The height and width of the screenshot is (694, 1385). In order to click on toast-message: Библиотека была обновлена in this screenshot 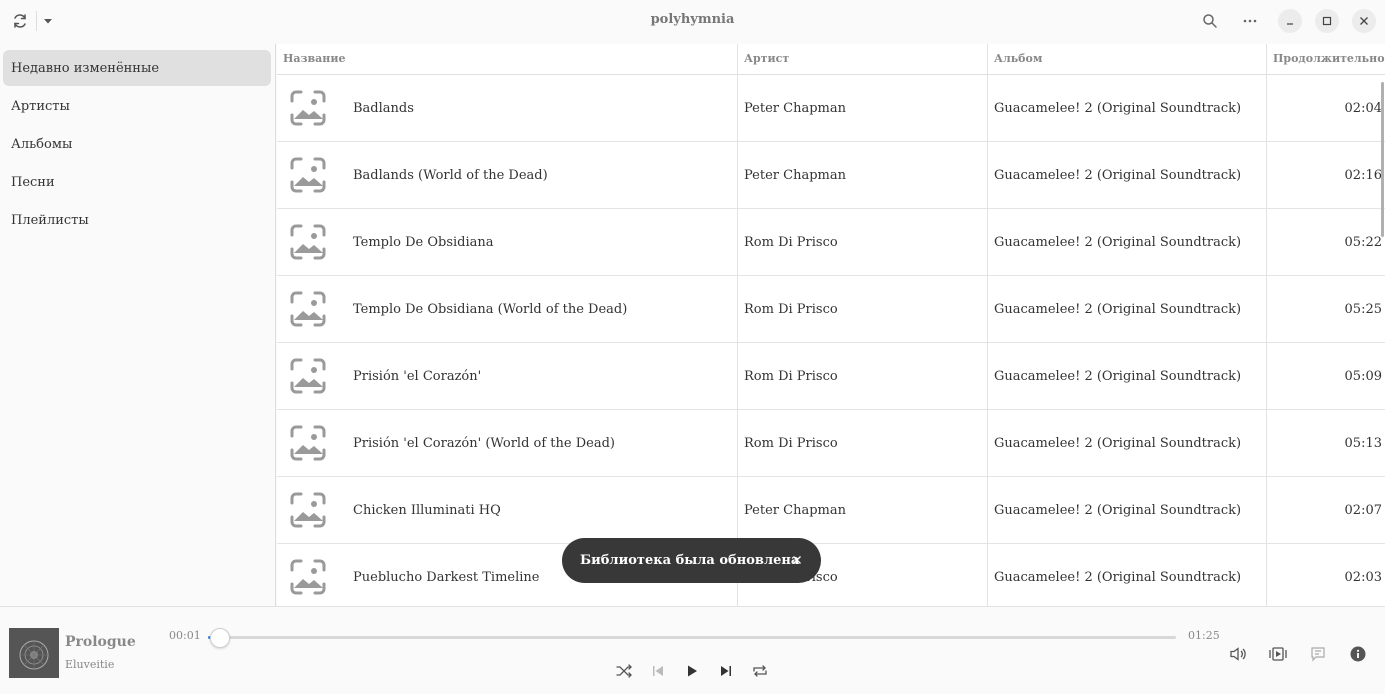, I will do `click(690, 560)`.